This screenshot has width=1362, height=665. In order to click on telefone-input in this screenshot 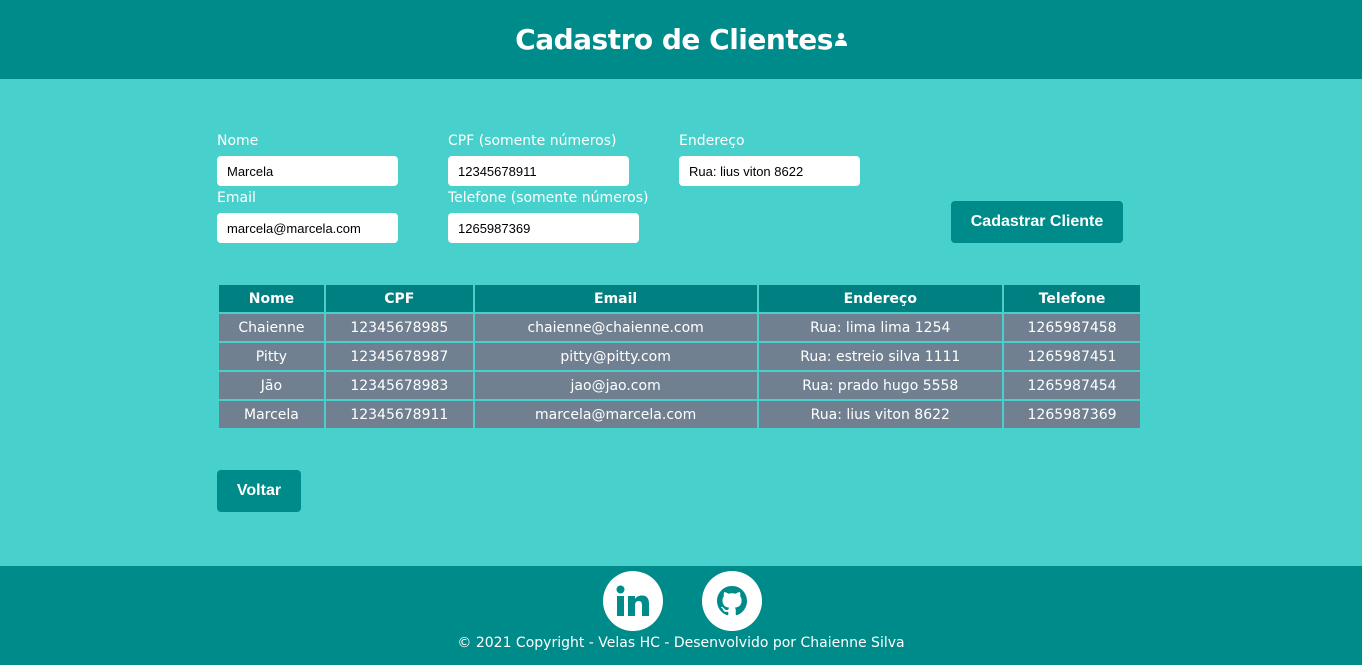, I will do `click(543, 228)`.